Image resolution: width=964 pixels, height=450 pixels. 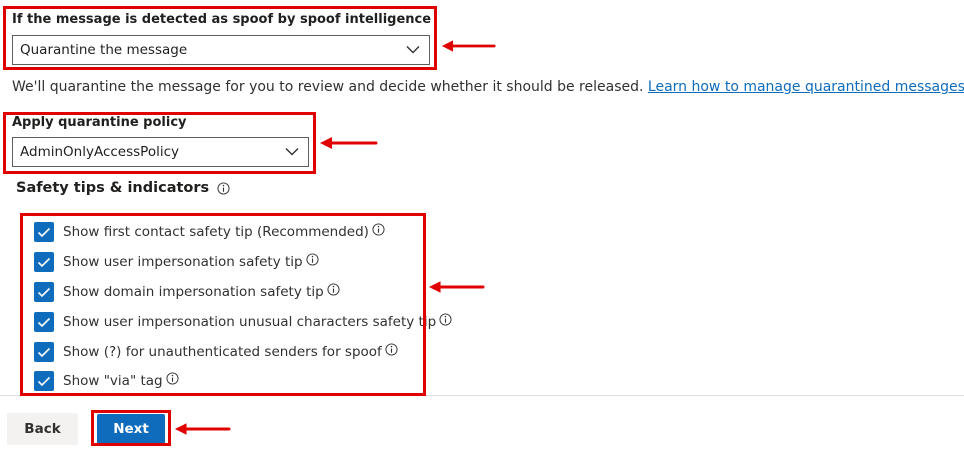 What do you see at coordinates (159, 143) in the screenshot?
I see `annotation-box-quarantine-policy` at bounding box center [159, 143].